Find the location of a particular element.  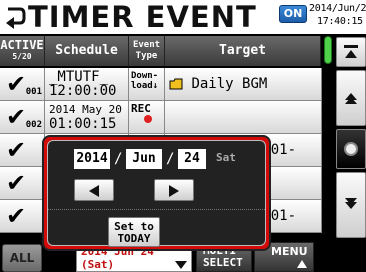

schedule-date: 2014 May 20 is located at coordinates (85, 109).